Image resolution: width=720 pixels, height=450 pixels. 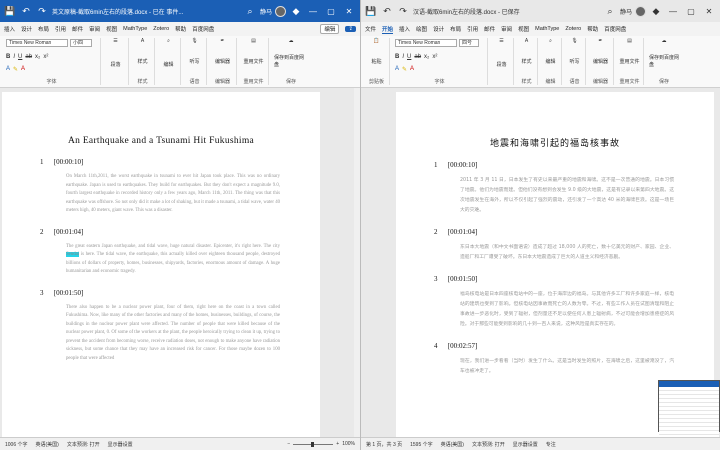 What do you see at coordinates (330, 29) in the screenshot?
I see `edit-mode-button: 编辑` at bounding box center [330, 29].